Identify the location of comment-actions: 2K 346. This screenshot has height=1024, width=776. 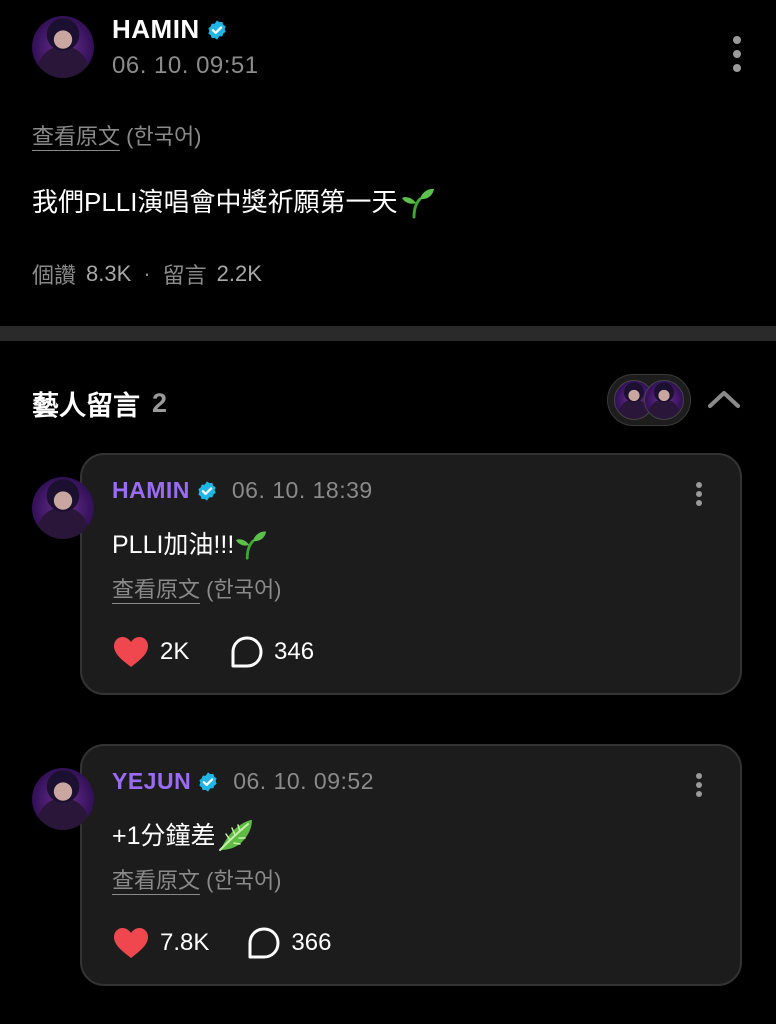
(213, 652).